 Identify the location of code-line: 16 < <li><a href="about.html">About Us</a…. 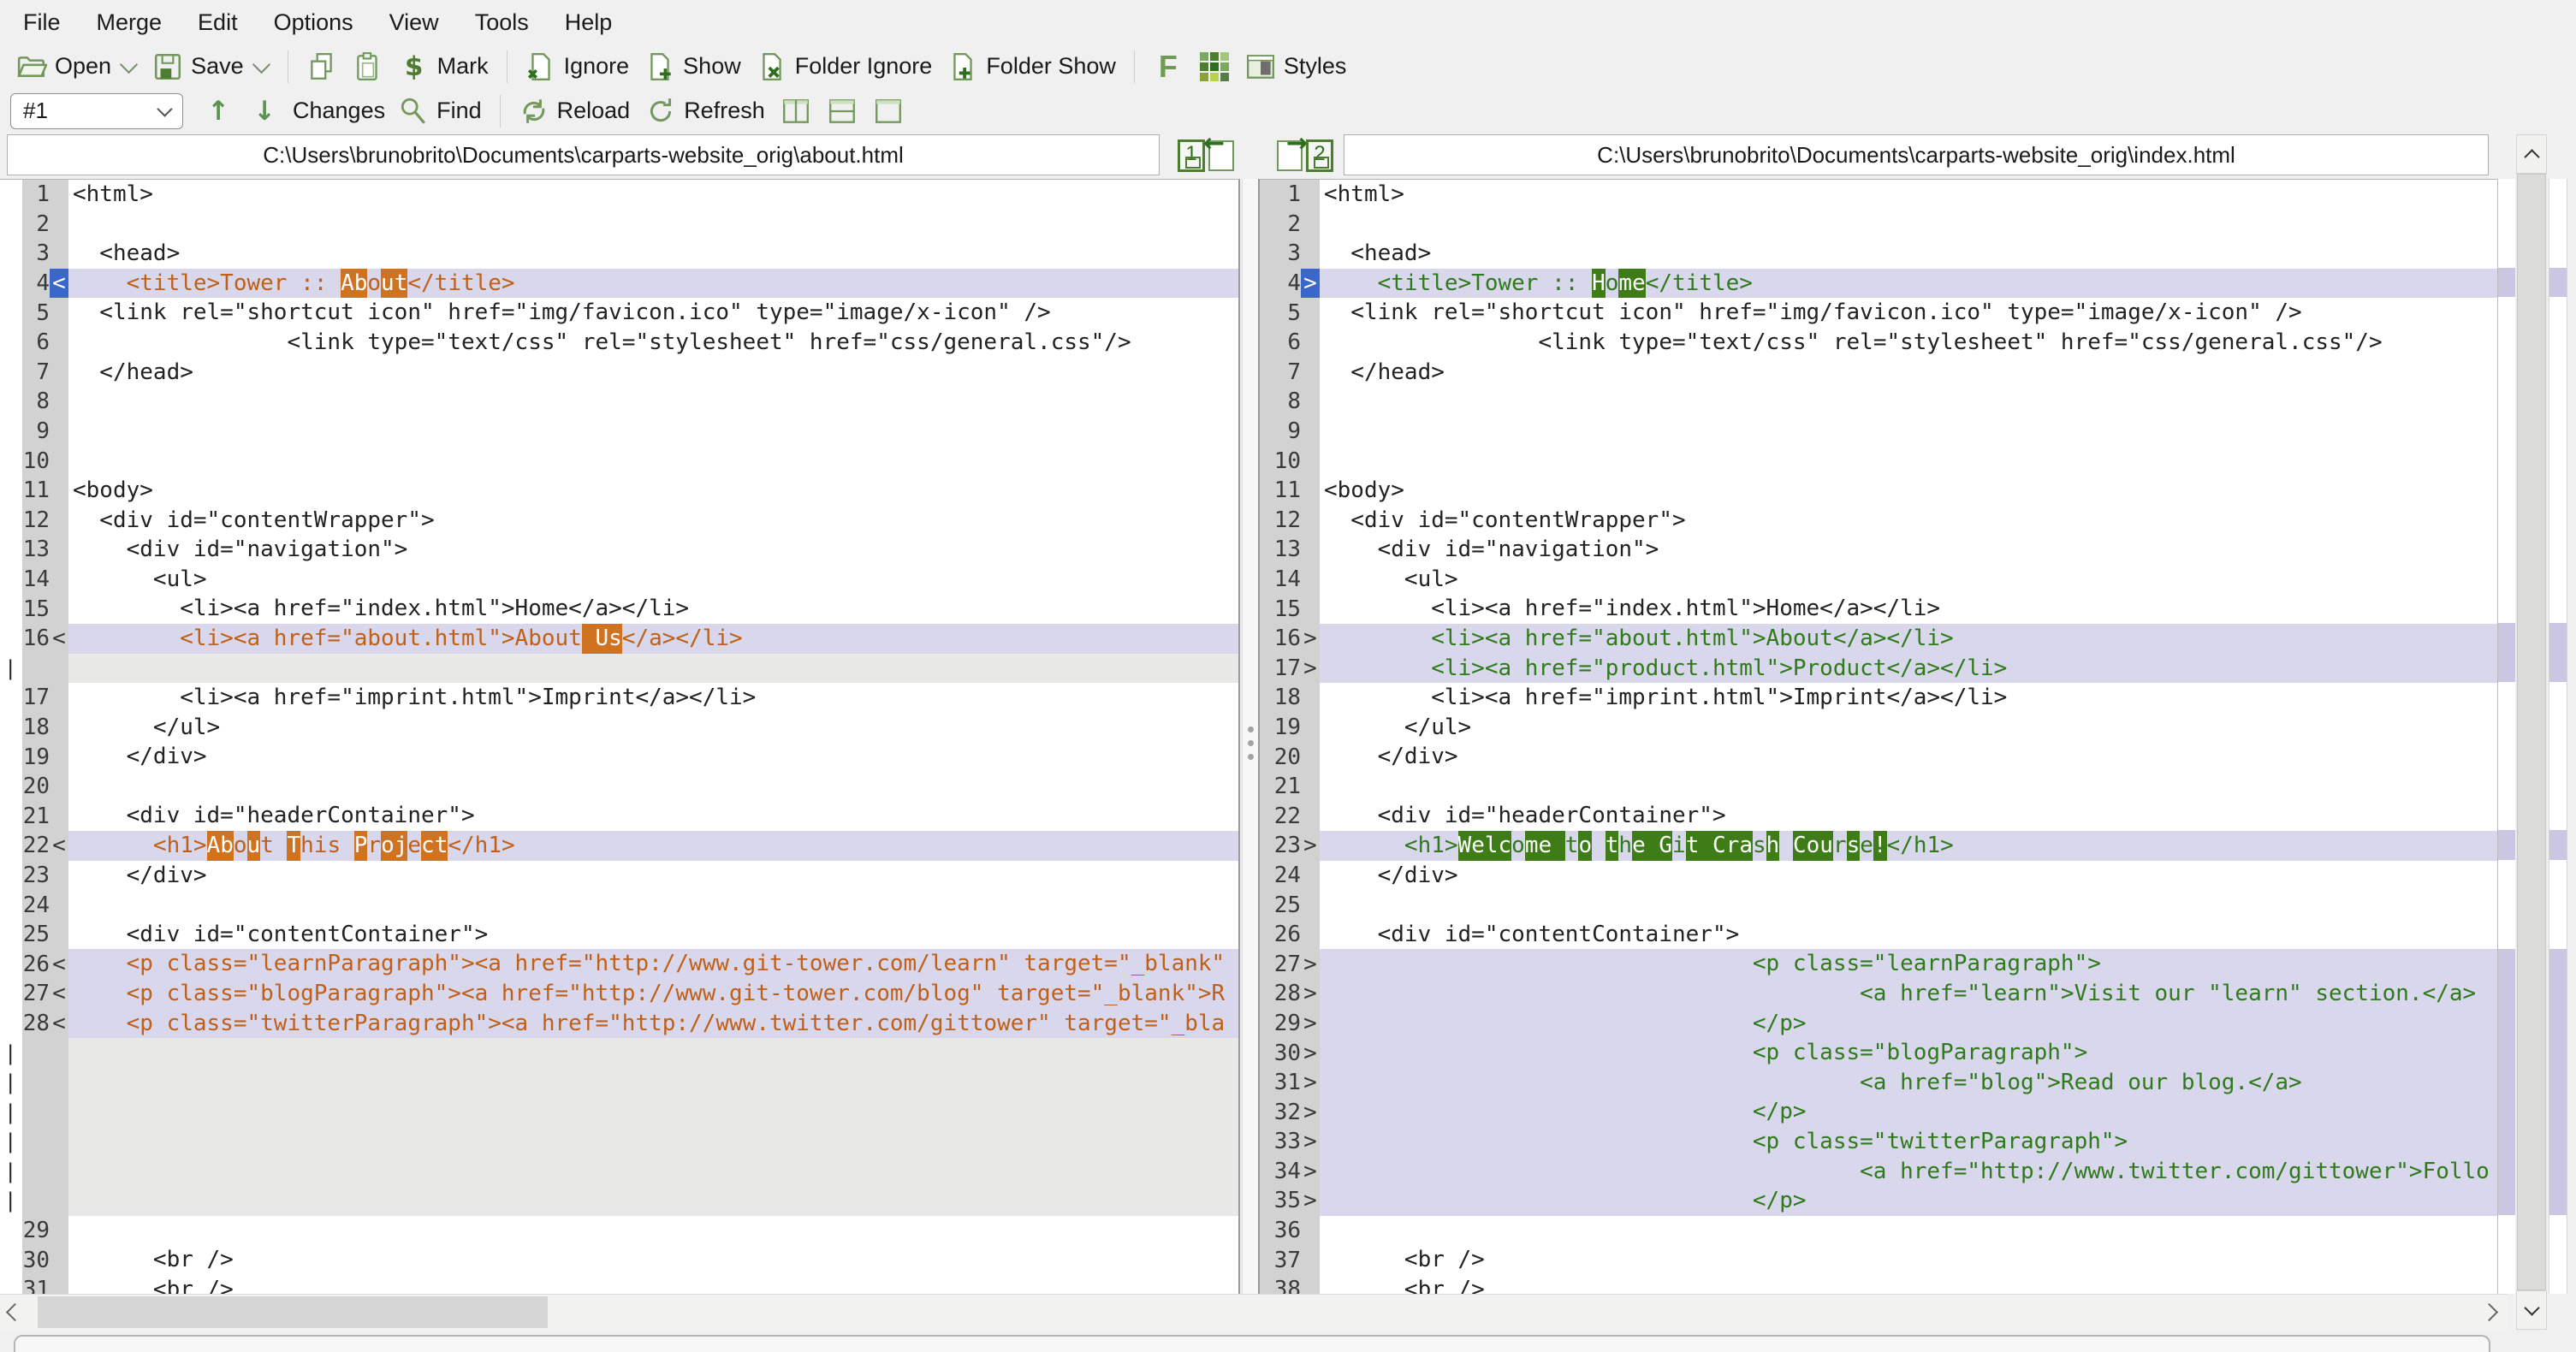
(619, 638).